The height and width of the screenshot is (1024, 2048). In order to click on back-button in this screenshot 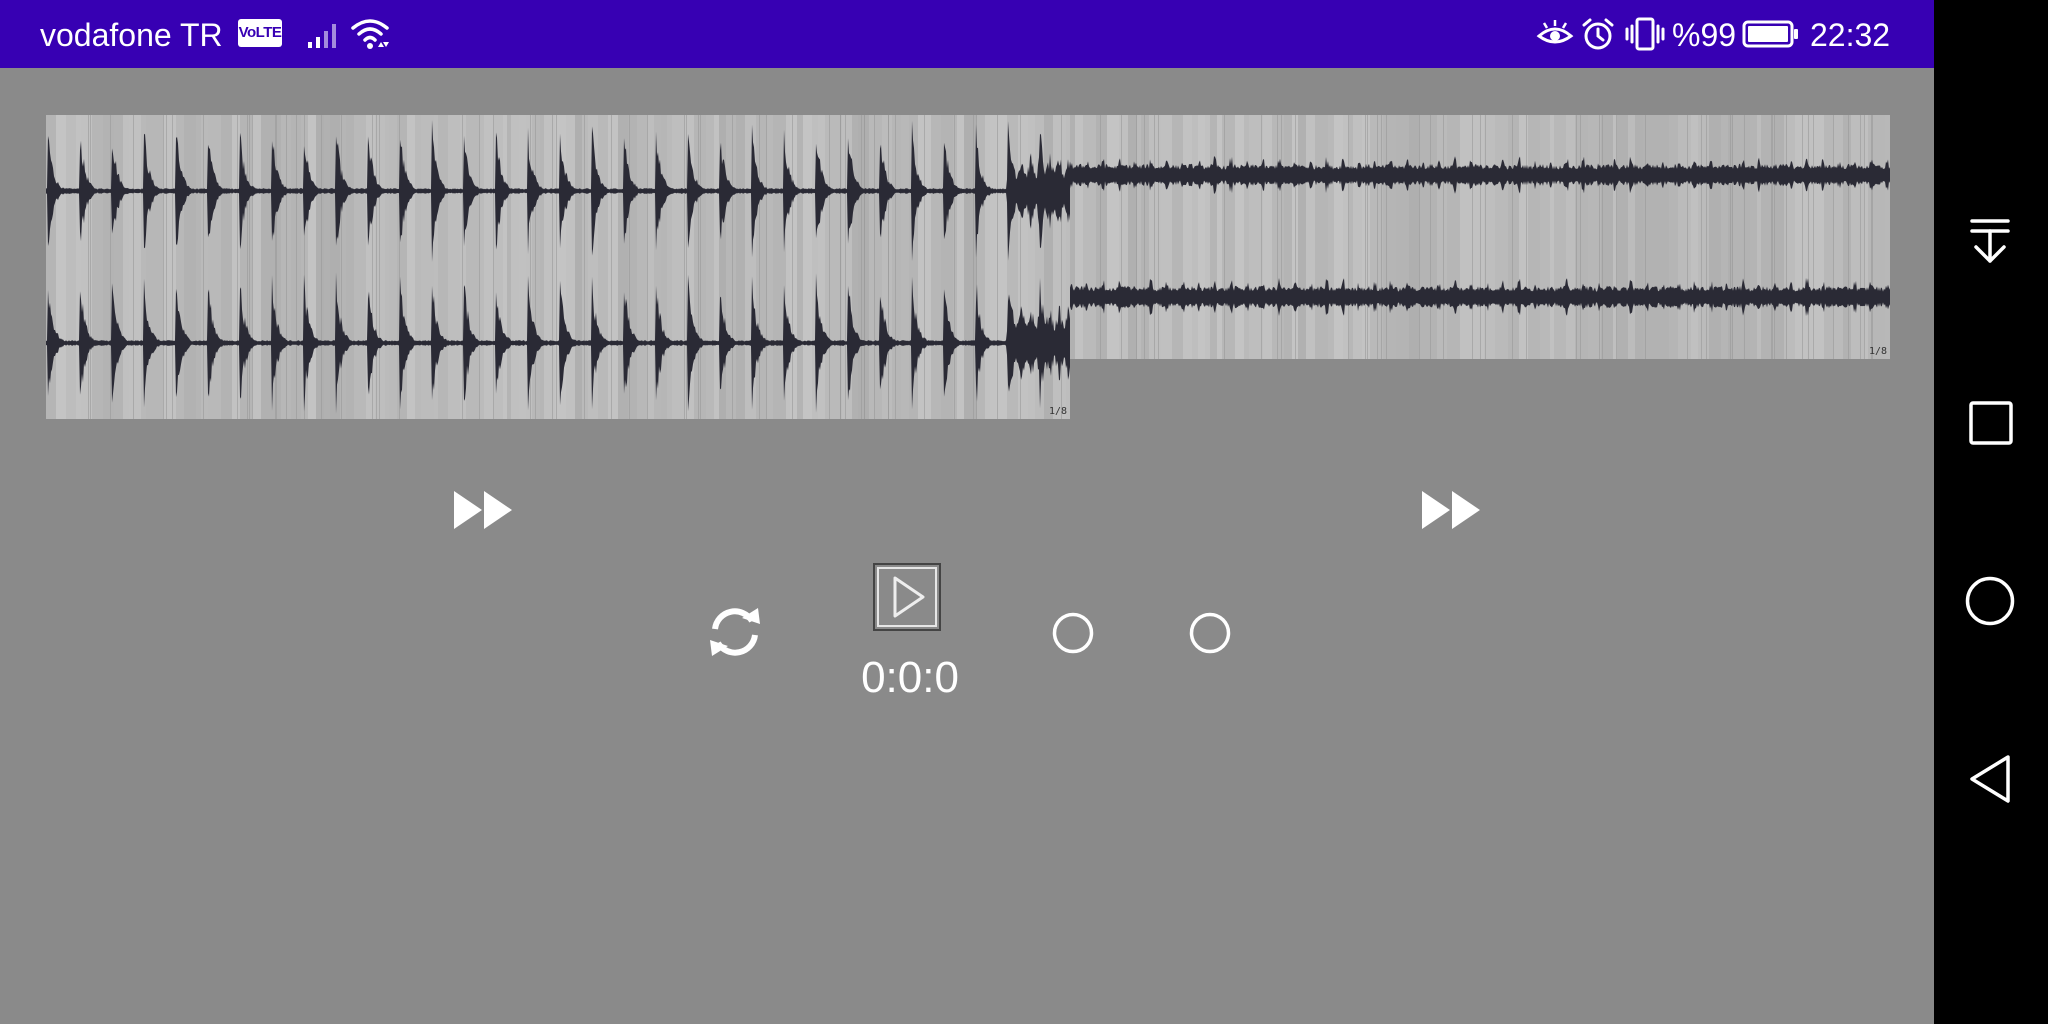, I will do `click(1990, 779)`.